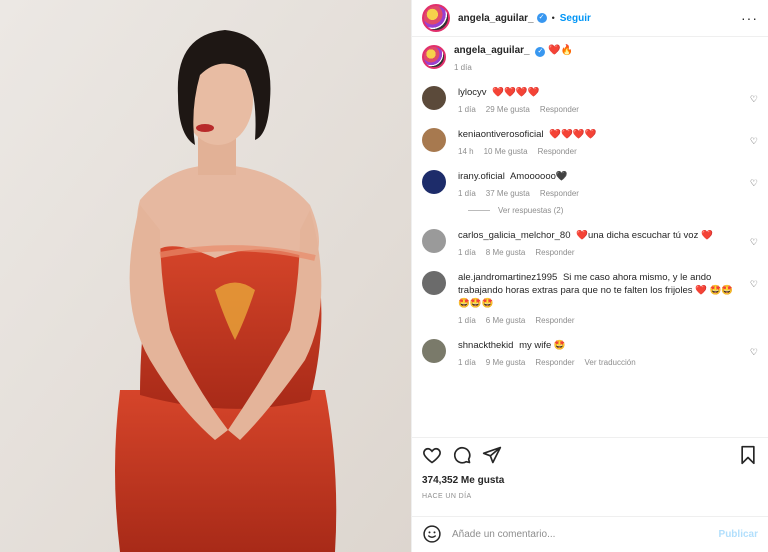 Image resolution: width=768 pixels, height=552 pixels. What do you see at coordinates (485, 345) in the screenshot?
I see `commenter-username: shnackthekid` at bounding box center [485, 345].